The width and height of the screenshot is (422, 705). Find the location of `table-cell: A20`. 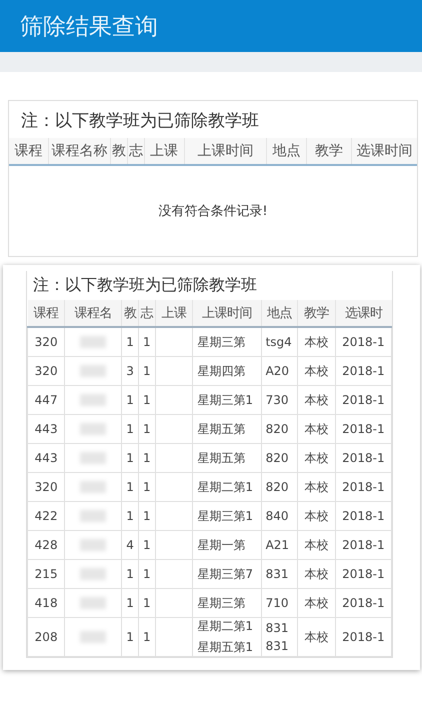

table-cell: A20 is located at coordinates (278, 371).